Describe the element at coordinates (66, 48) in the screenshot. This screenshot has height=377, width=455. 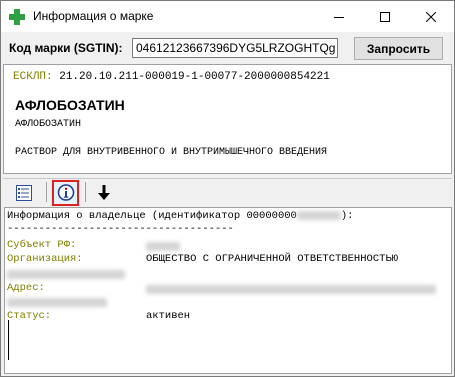
I see `sgtin-label: Код марки (SGTIN):` at that location.